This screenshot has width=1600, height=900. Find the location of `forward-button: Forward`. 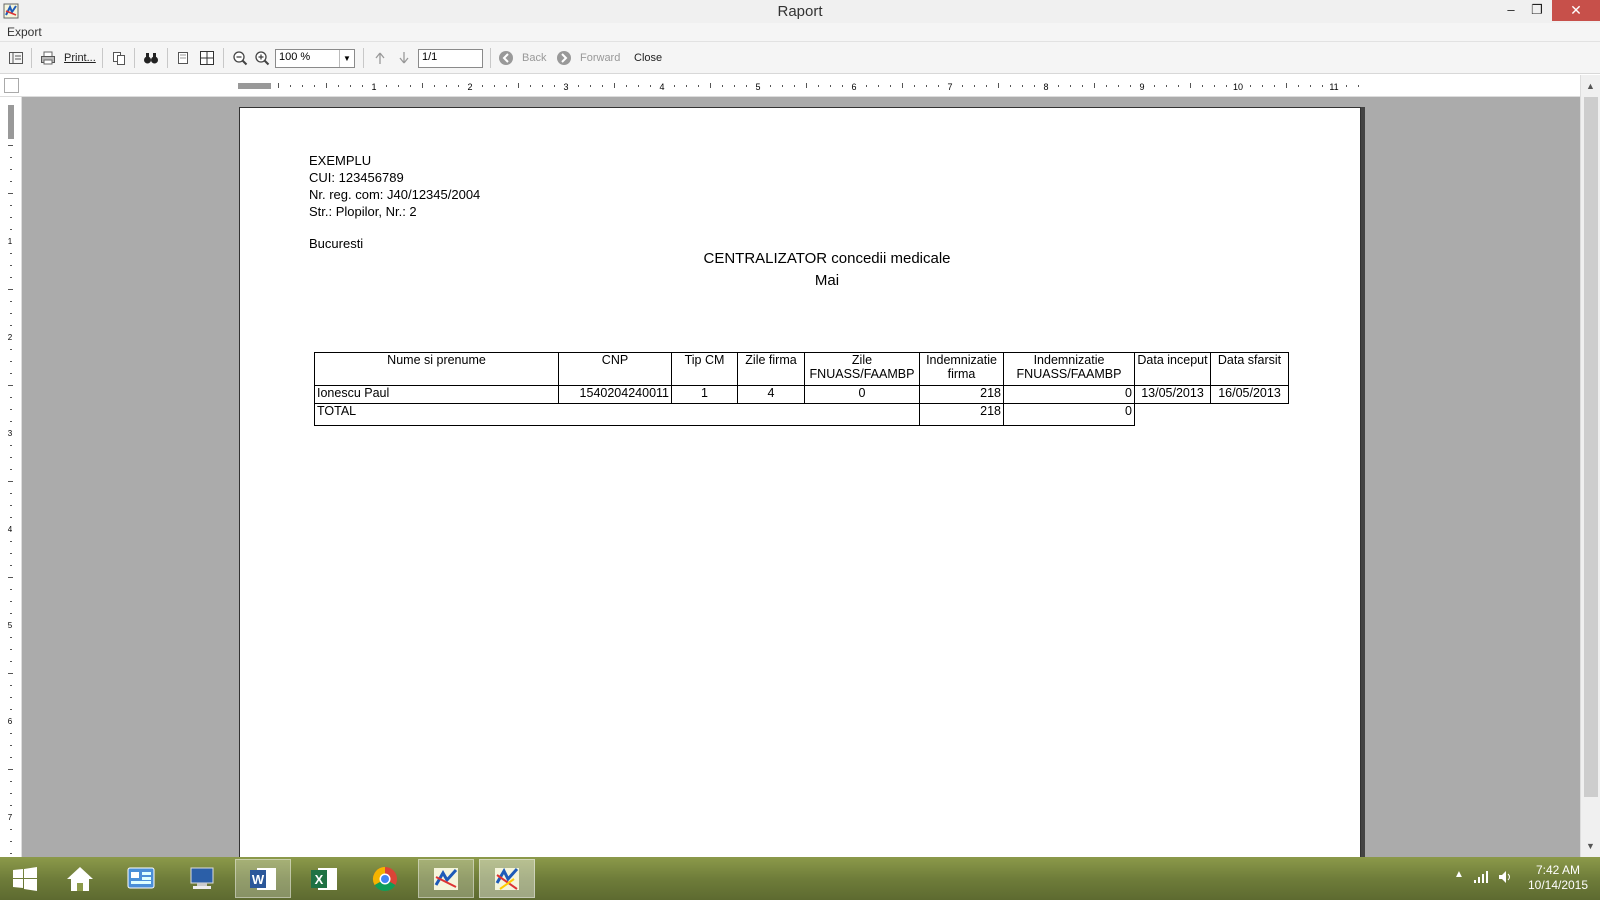

forward-button: Forward is located at coordinates (600, 60).